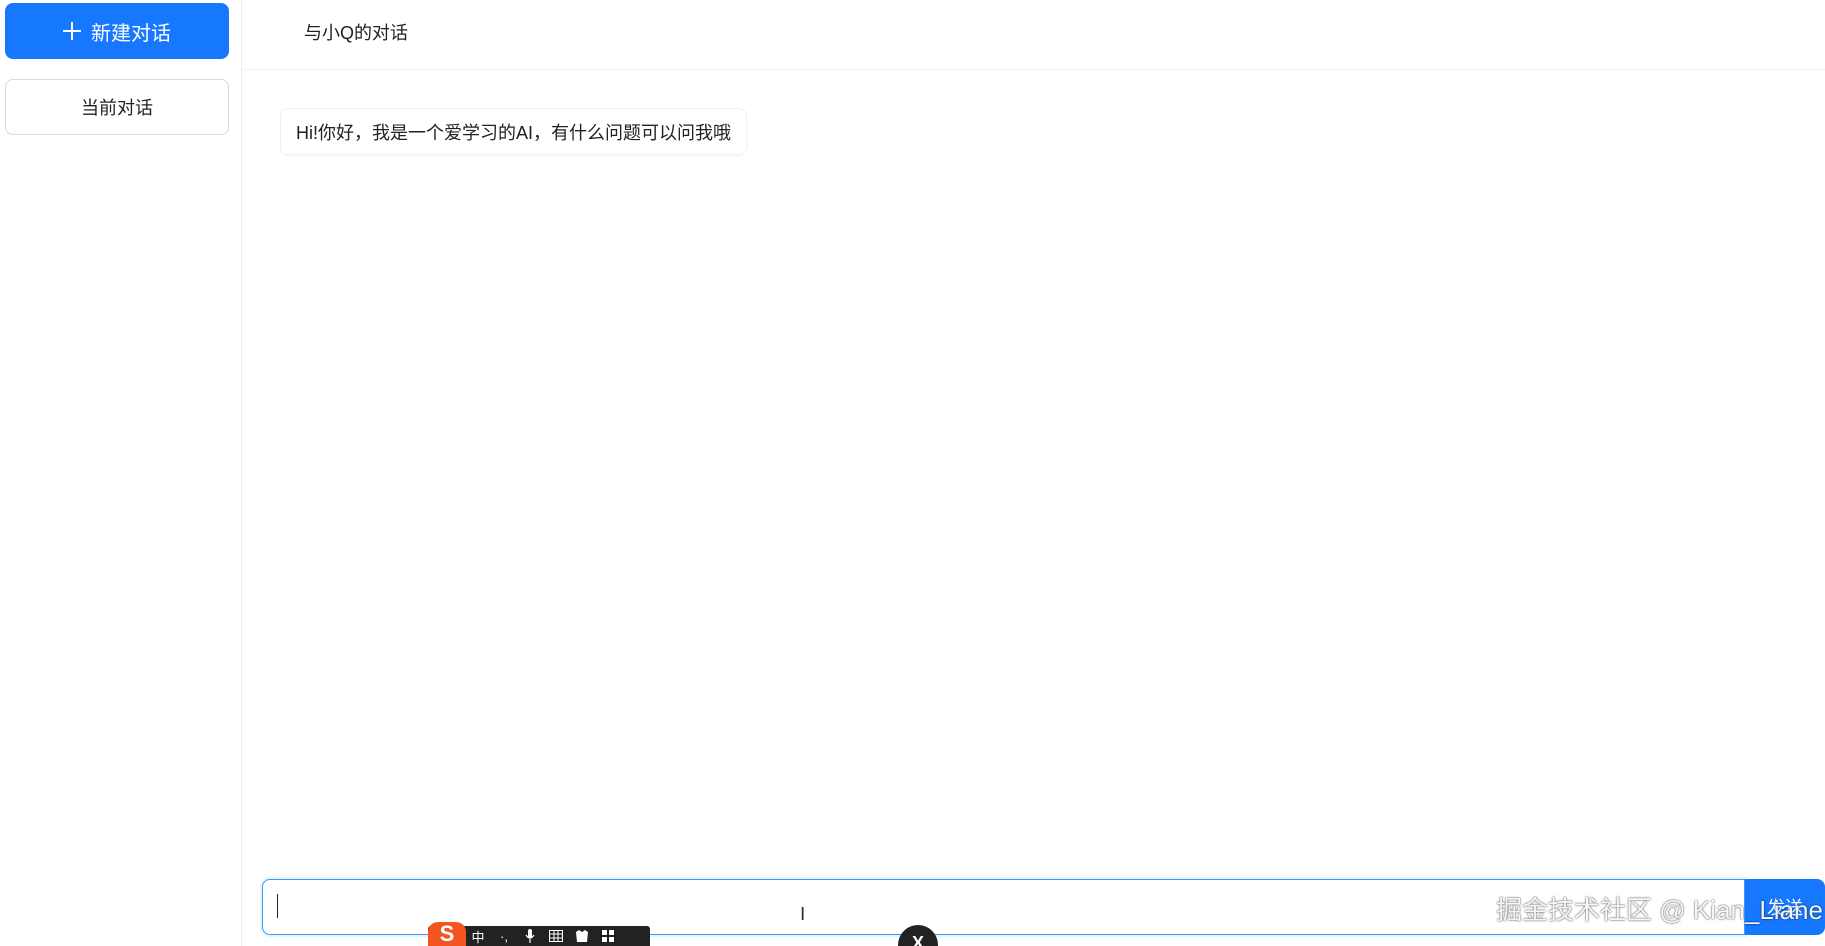  I want to click on send-button-label: 发送, so click(1785, 908).